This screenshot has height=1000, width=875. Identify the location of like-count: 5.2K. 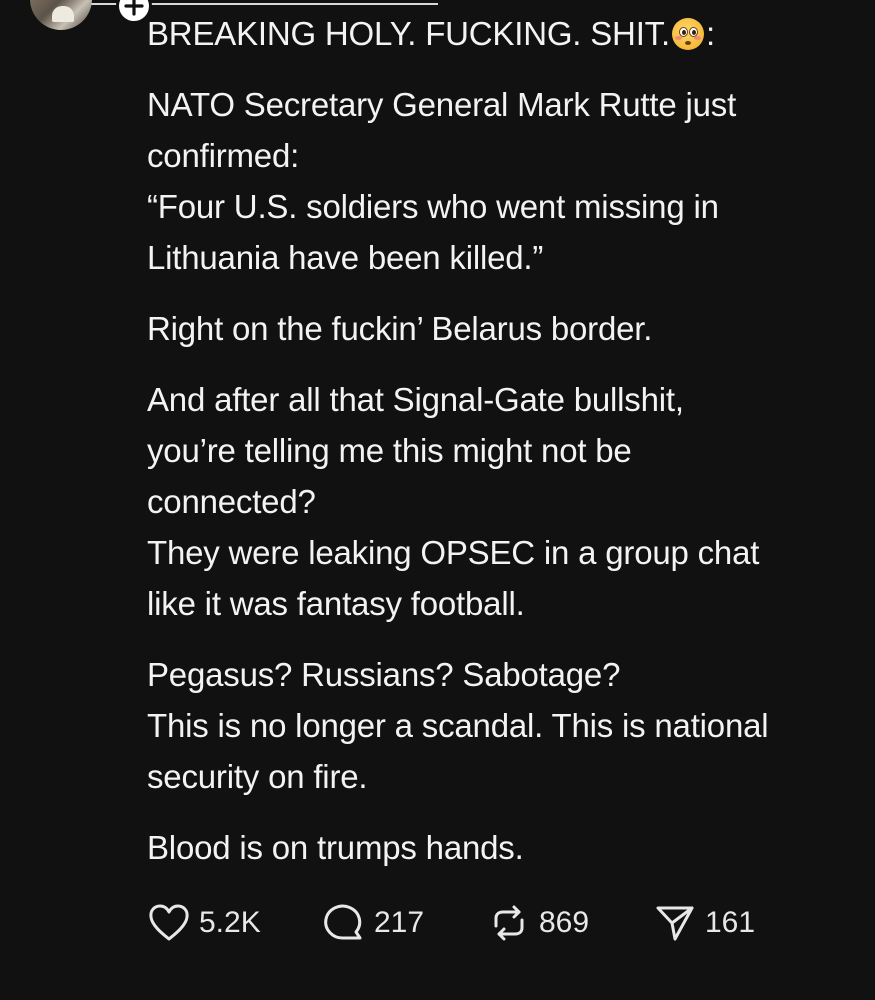
(230, 922).